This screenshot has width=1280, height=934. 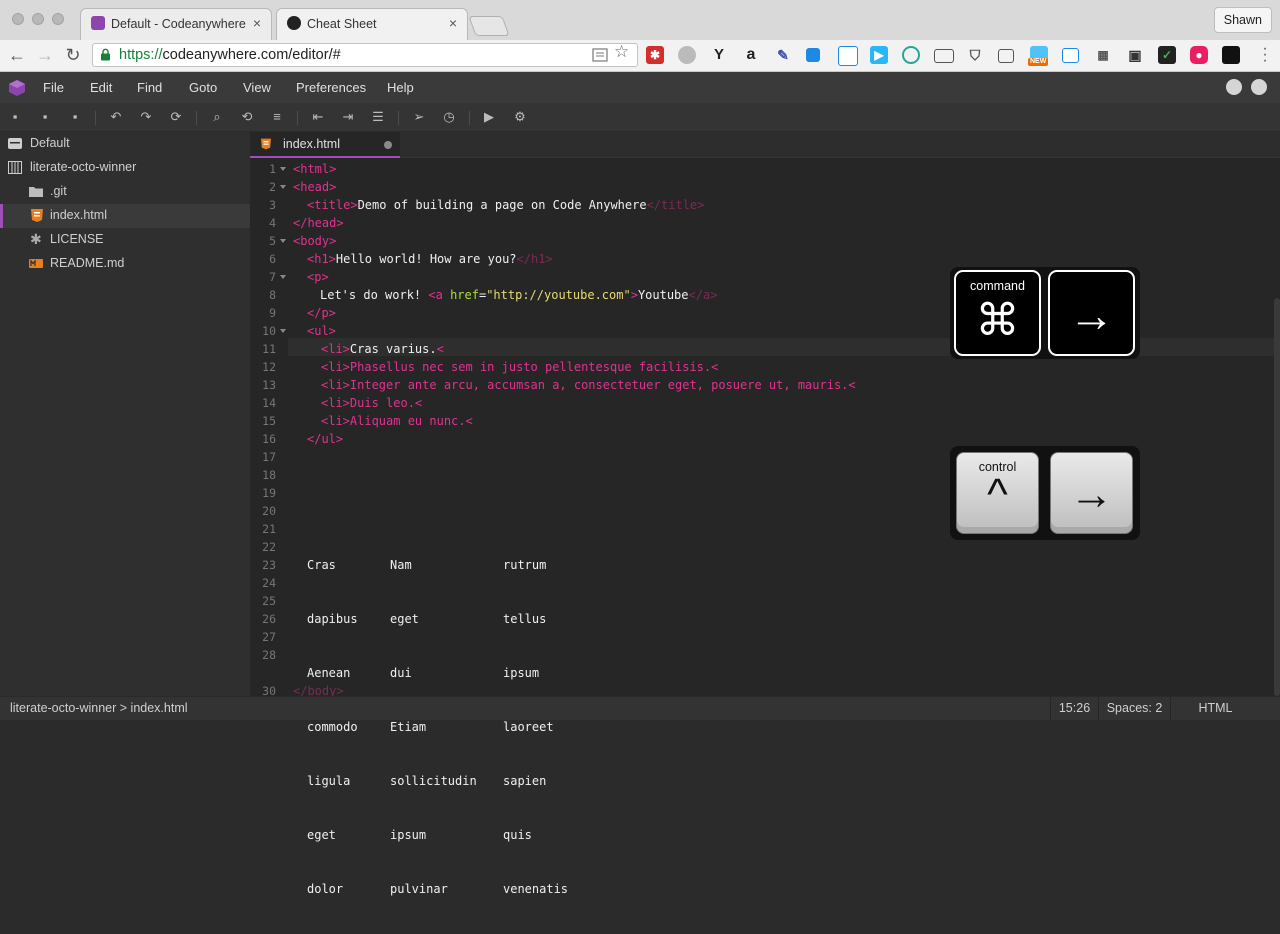 I want to click on eyedropper-icon: ✎, so click(x=783, y=55).